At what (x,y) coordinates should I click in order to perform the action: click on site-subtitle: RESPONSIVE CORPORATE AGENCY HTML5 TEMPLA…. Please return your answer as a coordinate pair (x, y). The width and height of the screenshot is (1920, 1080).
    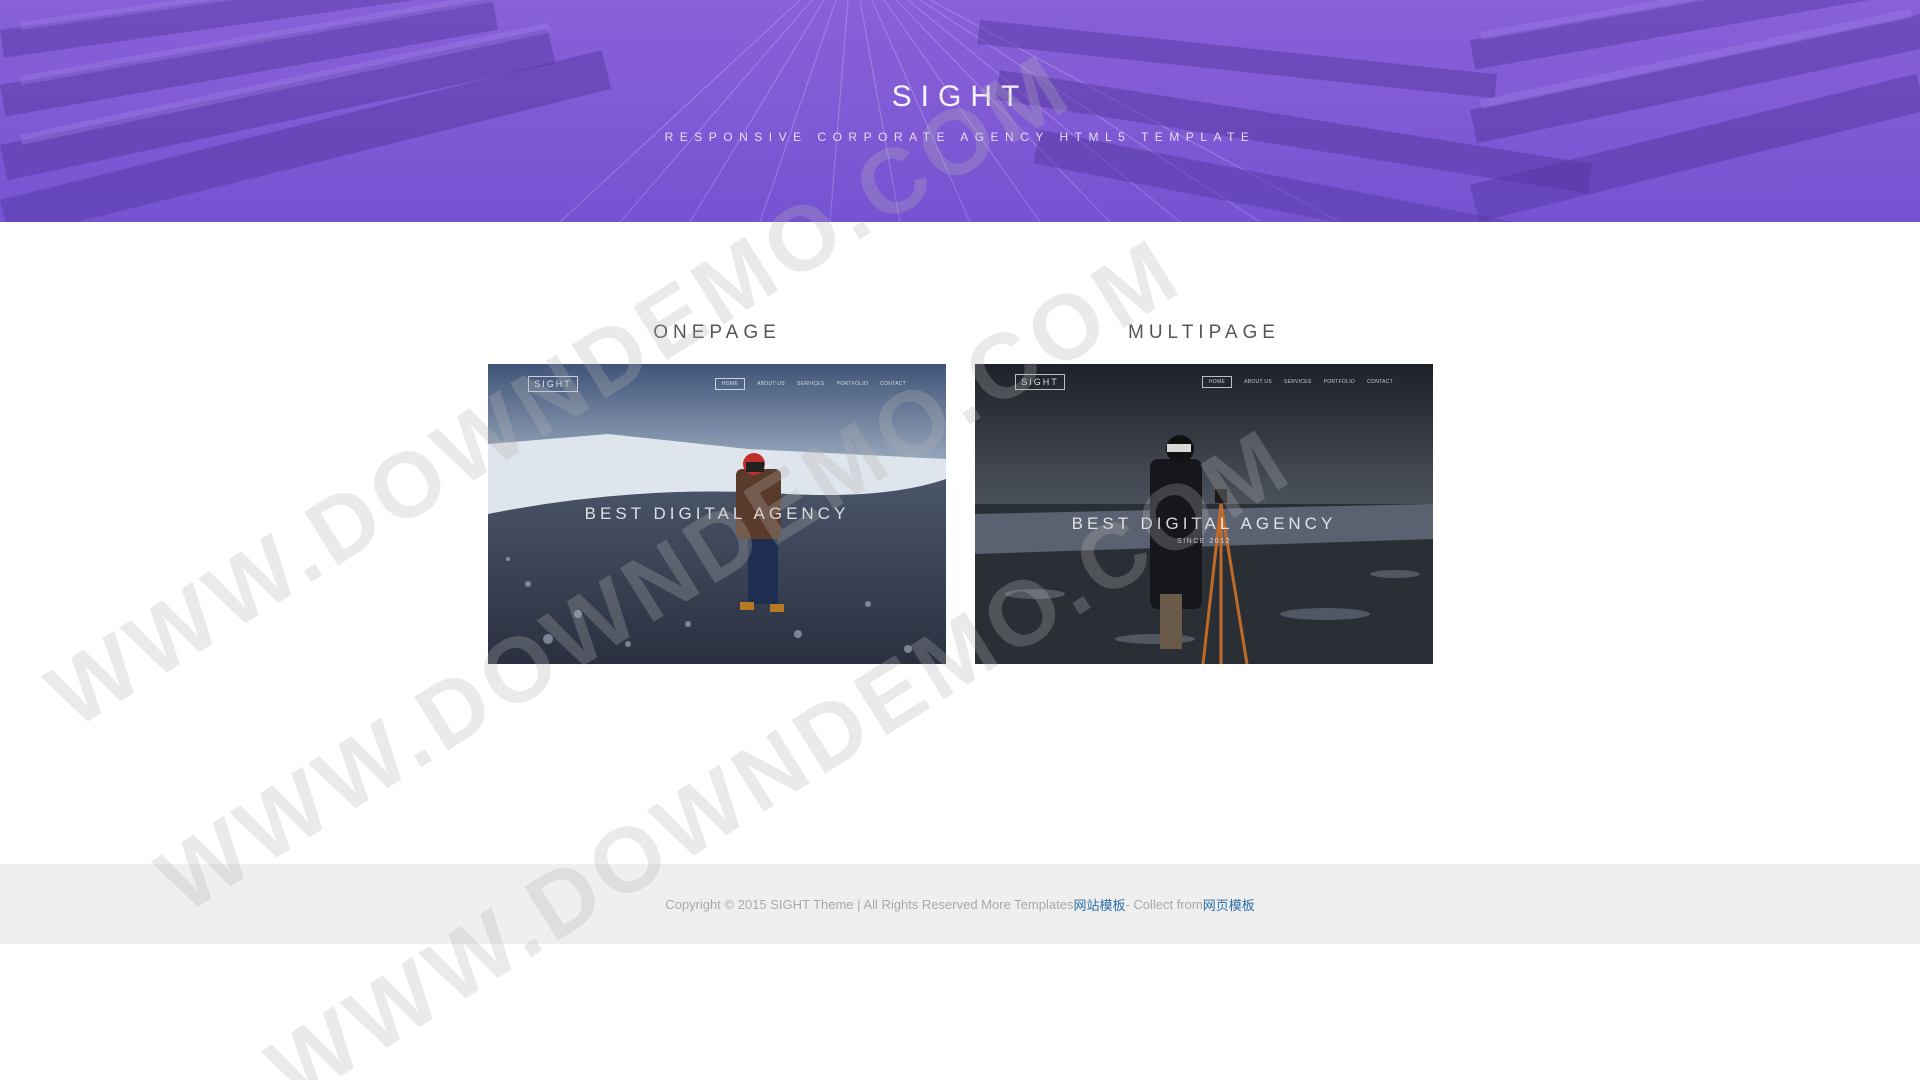
    Looking at the image, I should click on (960, 137).